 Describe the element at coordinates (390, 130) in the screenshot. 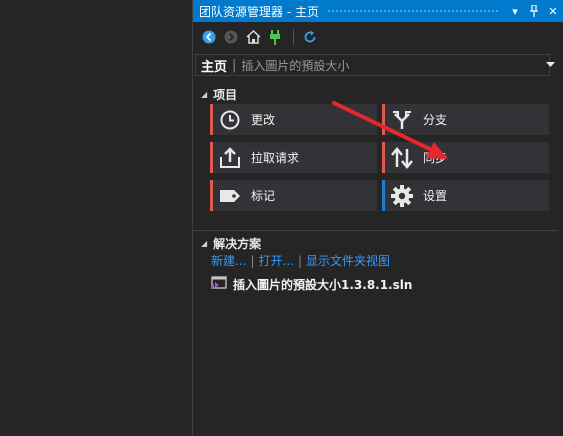

I see `annotation-arrow` at that location.